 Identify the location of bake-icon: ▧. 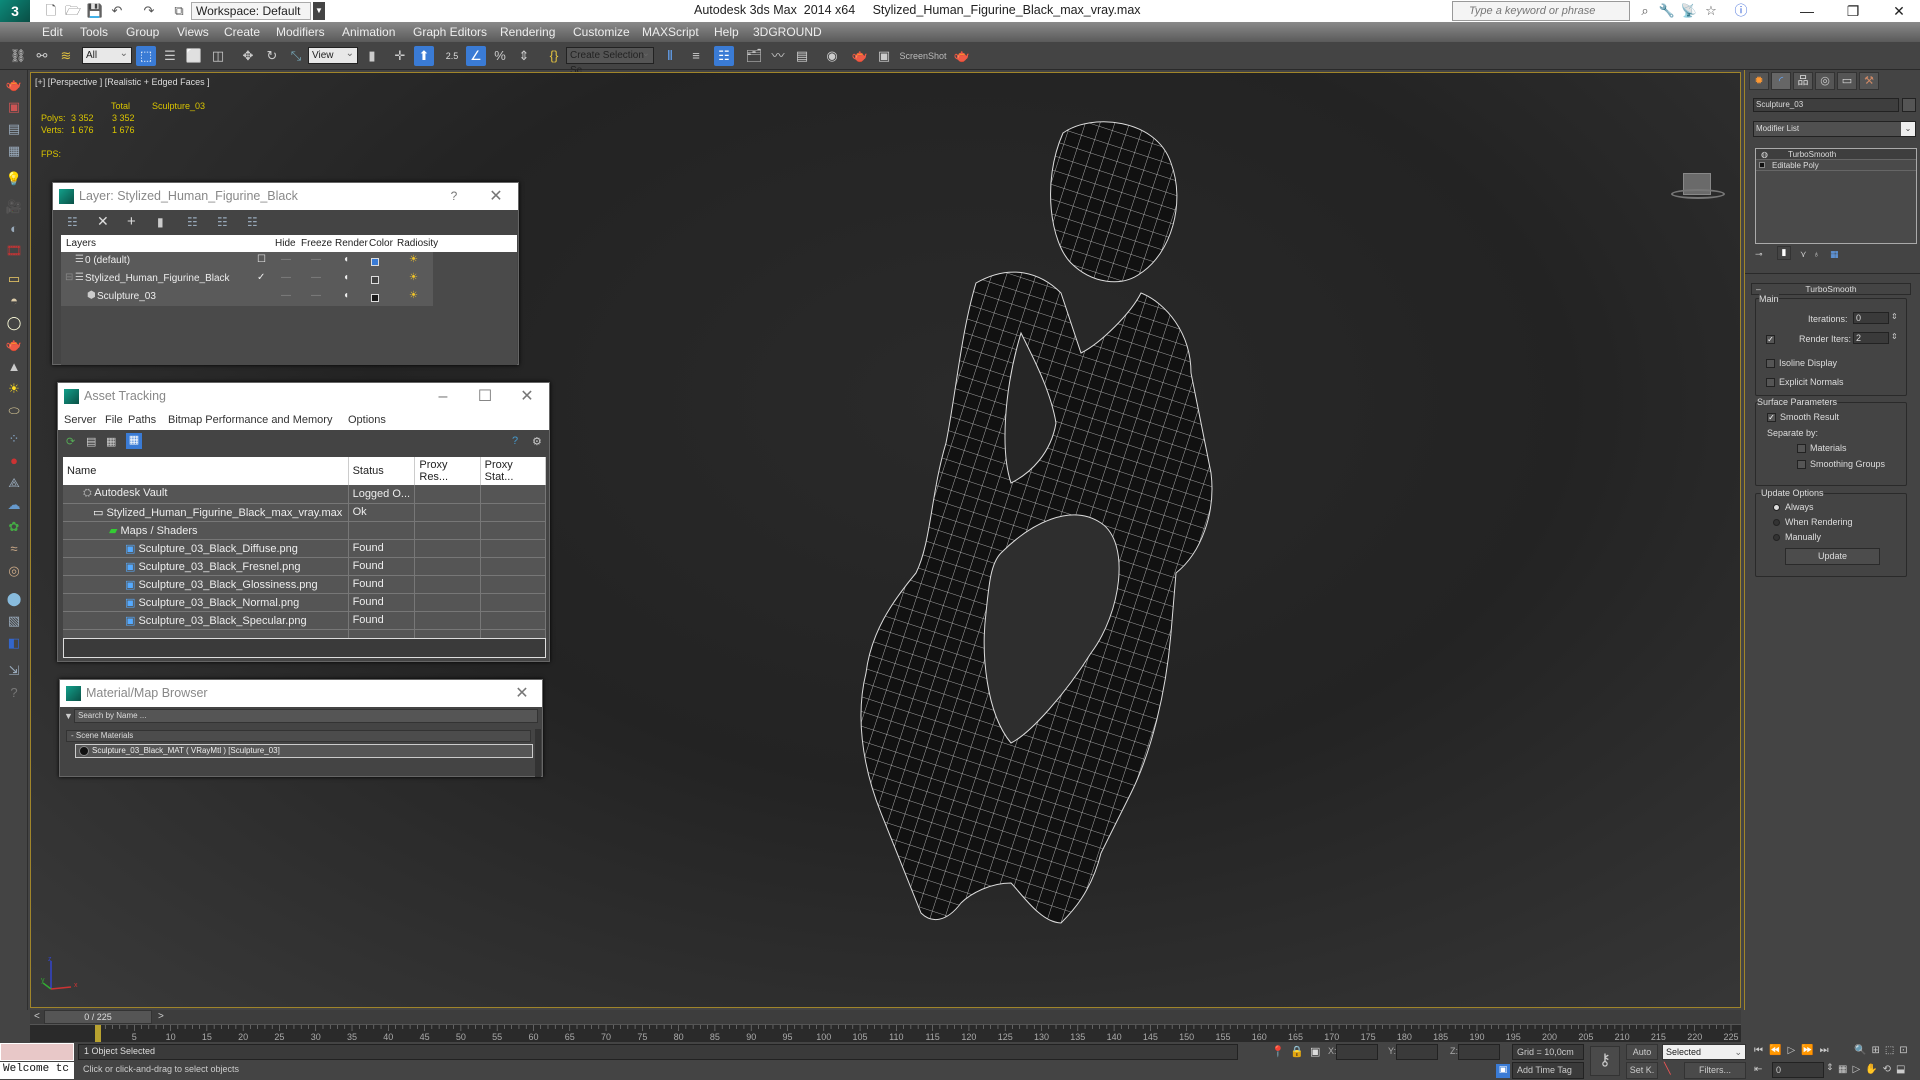
(14, 621).